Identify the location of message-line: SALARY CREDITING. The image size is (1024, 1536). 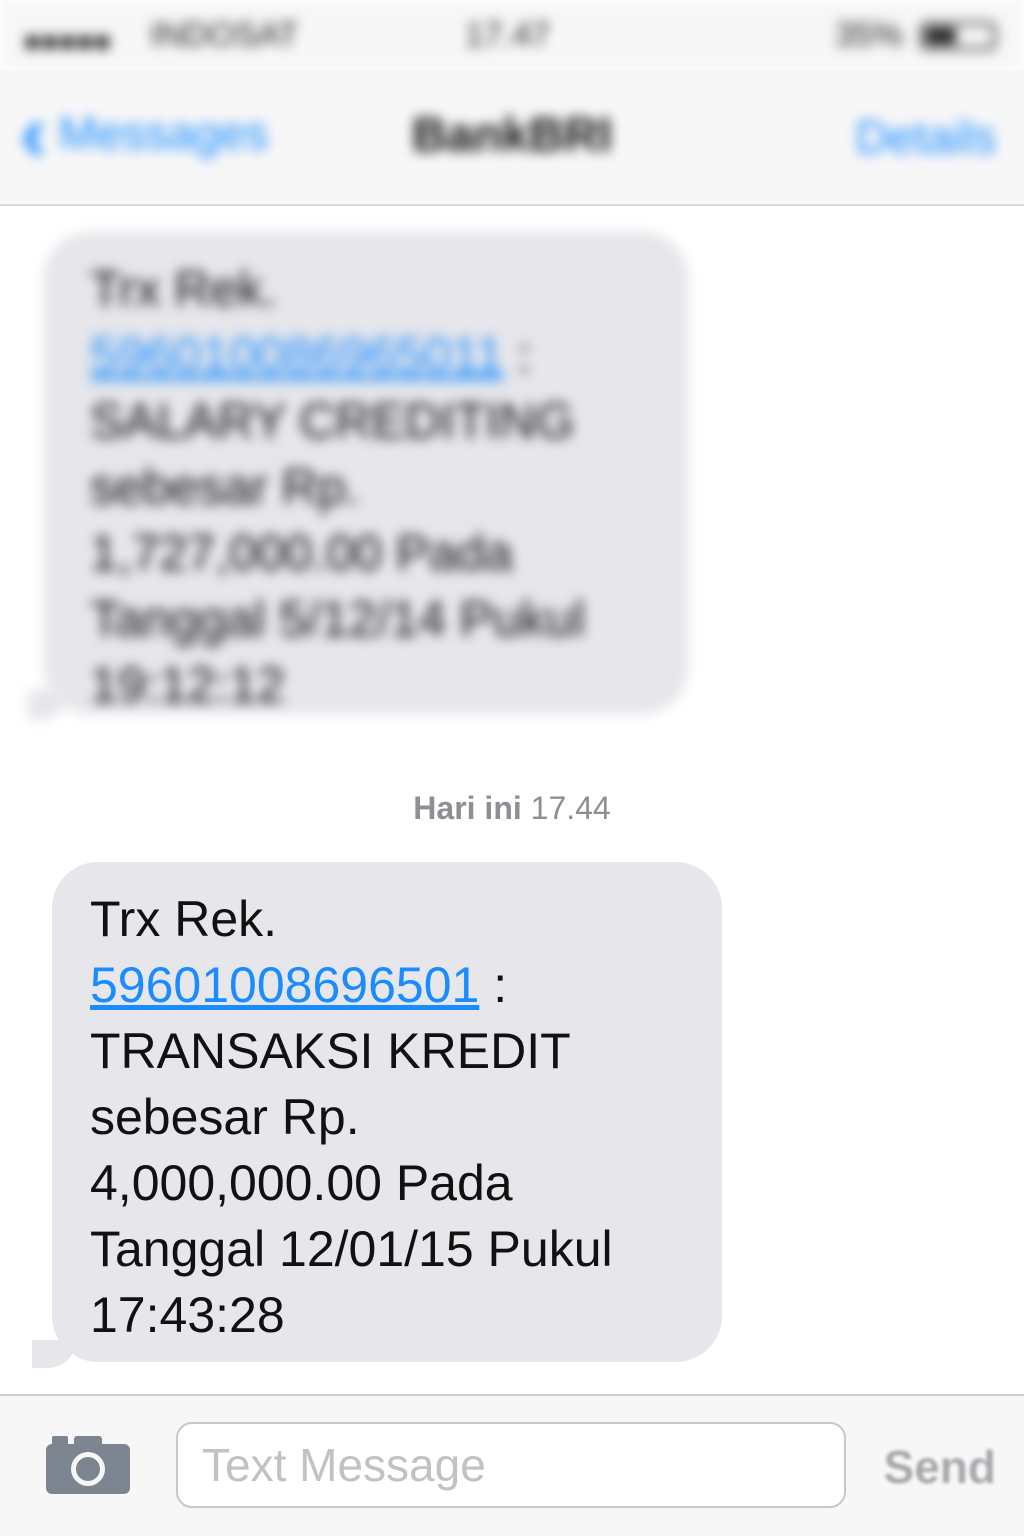
(332, 421).